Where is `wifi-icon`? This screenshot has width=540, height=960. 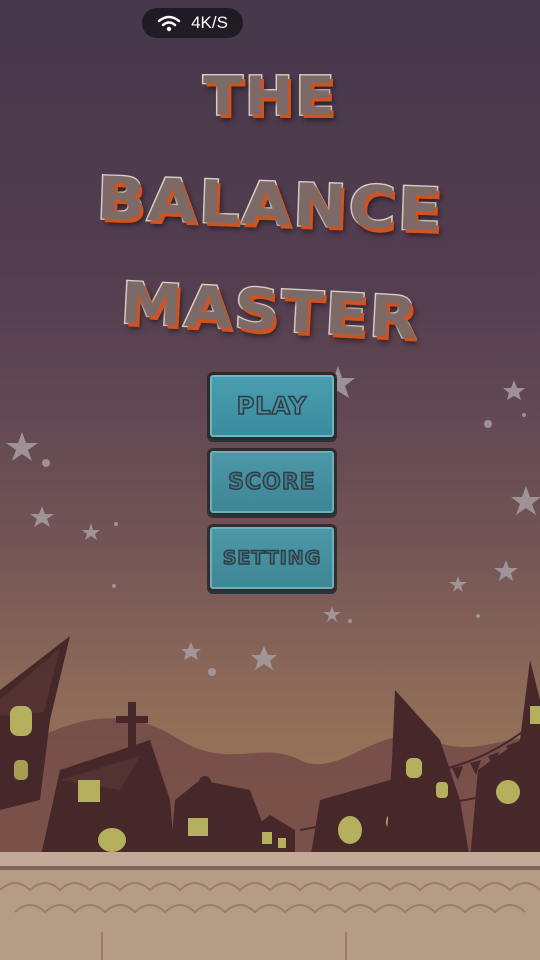
wifi-icon is located at coordinates (169, 23).